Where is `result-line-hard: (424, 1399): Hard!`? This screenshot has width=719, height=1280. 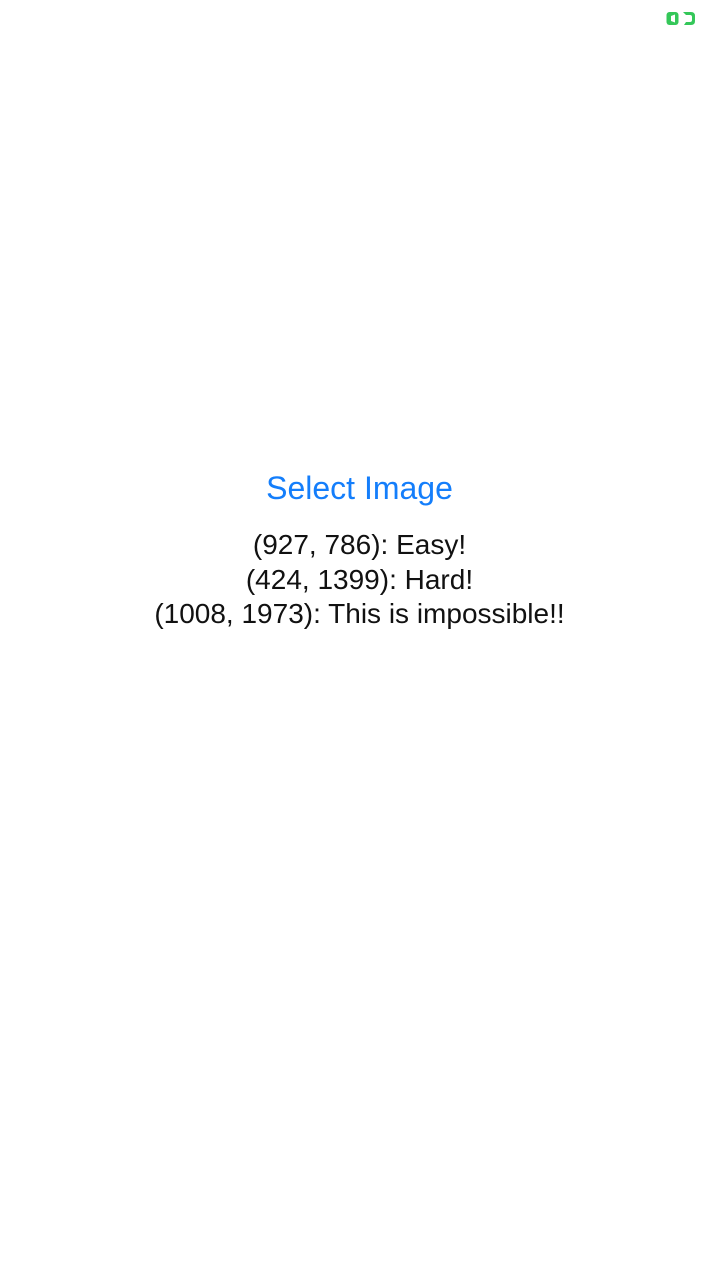
result-line-hard: (424, 1399): Hard! is located at coordinates (359, 579).